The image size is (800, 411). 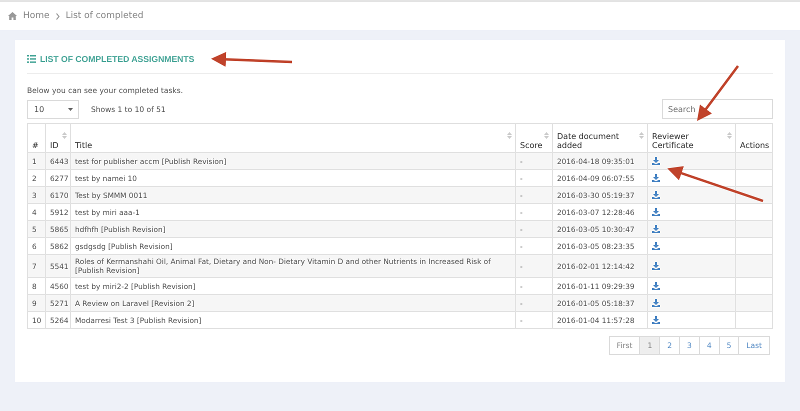 I want to click on caret-icon, so click(x=70, y=109).